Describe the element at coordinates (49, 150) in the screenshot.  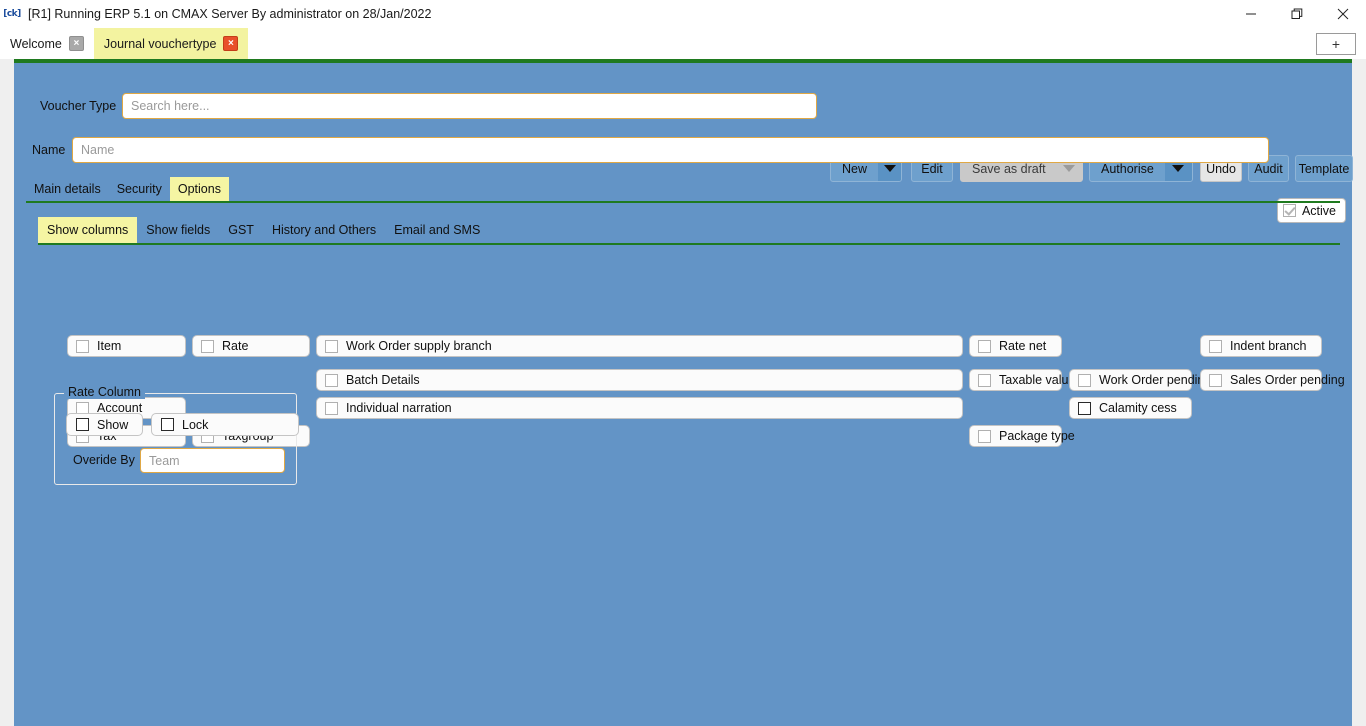
I see `name-label: Name` at that location.